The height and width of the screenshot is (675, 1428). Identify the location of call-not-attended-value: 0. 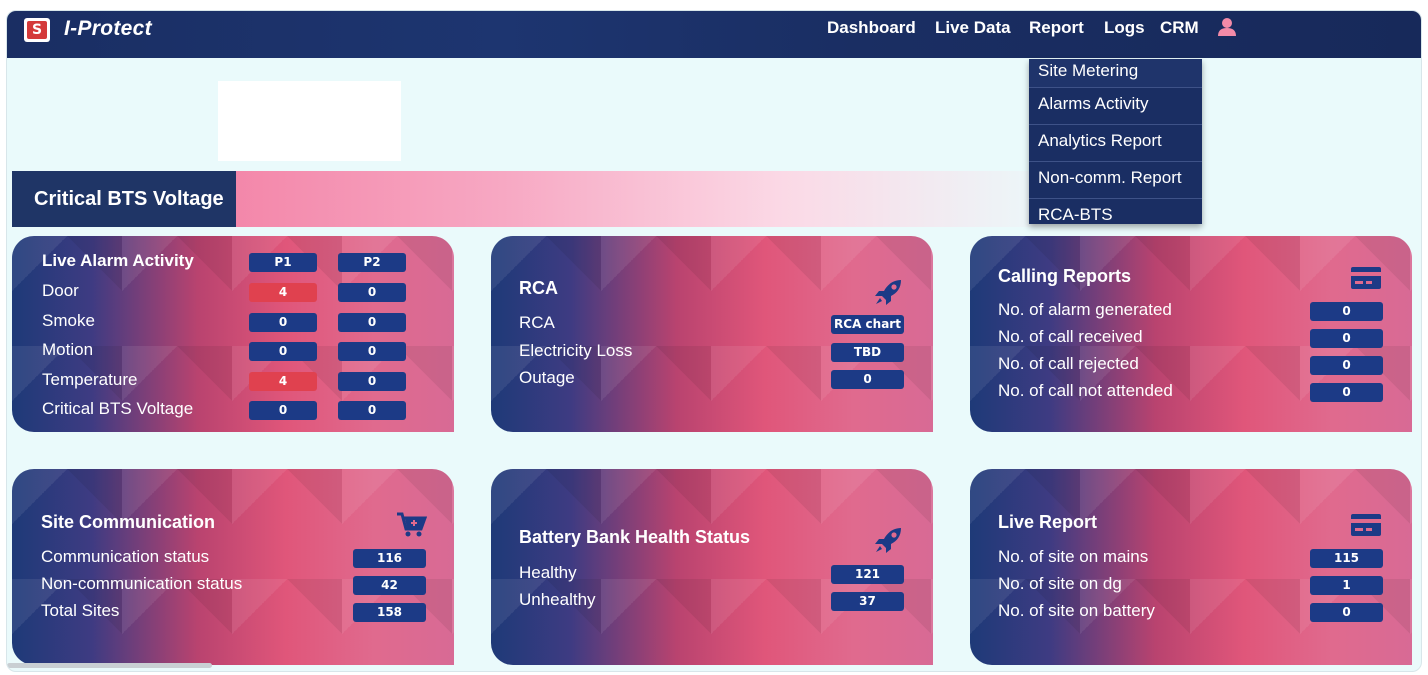
(1346, 392).